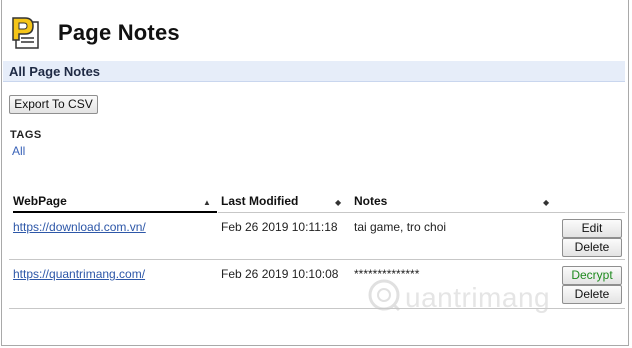 This screenshot has width=632, height=348. Describe the element at coordinates (26, 33) in the screenshot. I see `page-notes-logo-icon` at that location.